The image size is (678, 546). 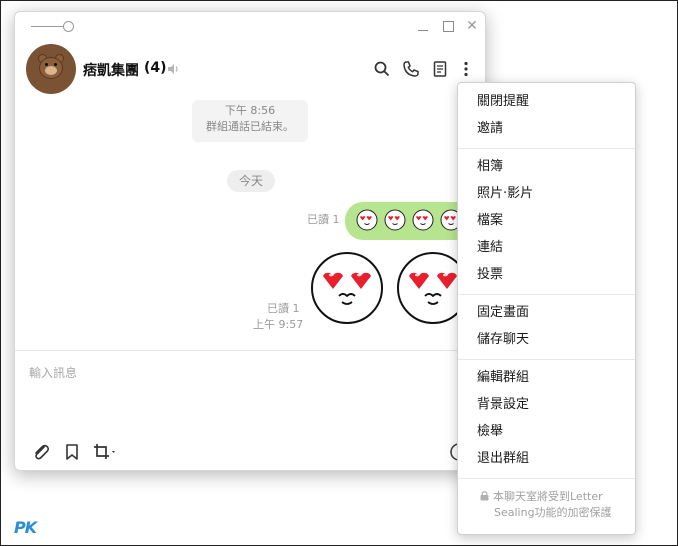 What do you see at coordinates (472, 26) in the screenshot?
I see `close-button: ✕` at bounding box center [472, 26].